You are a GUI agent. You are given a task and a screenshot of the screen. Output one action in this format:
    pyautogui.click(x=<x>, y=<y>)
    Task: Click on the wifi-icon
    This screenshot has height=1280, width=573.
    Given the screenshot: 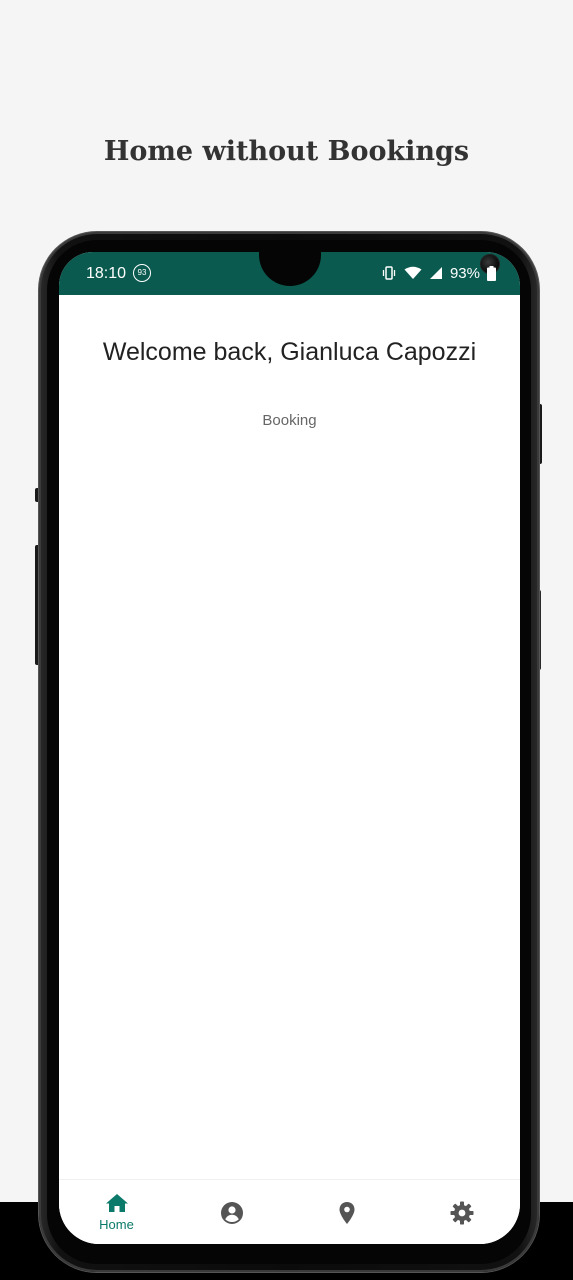 What is the action you would take?
    pyautogui.click(x=413, y=273)
    